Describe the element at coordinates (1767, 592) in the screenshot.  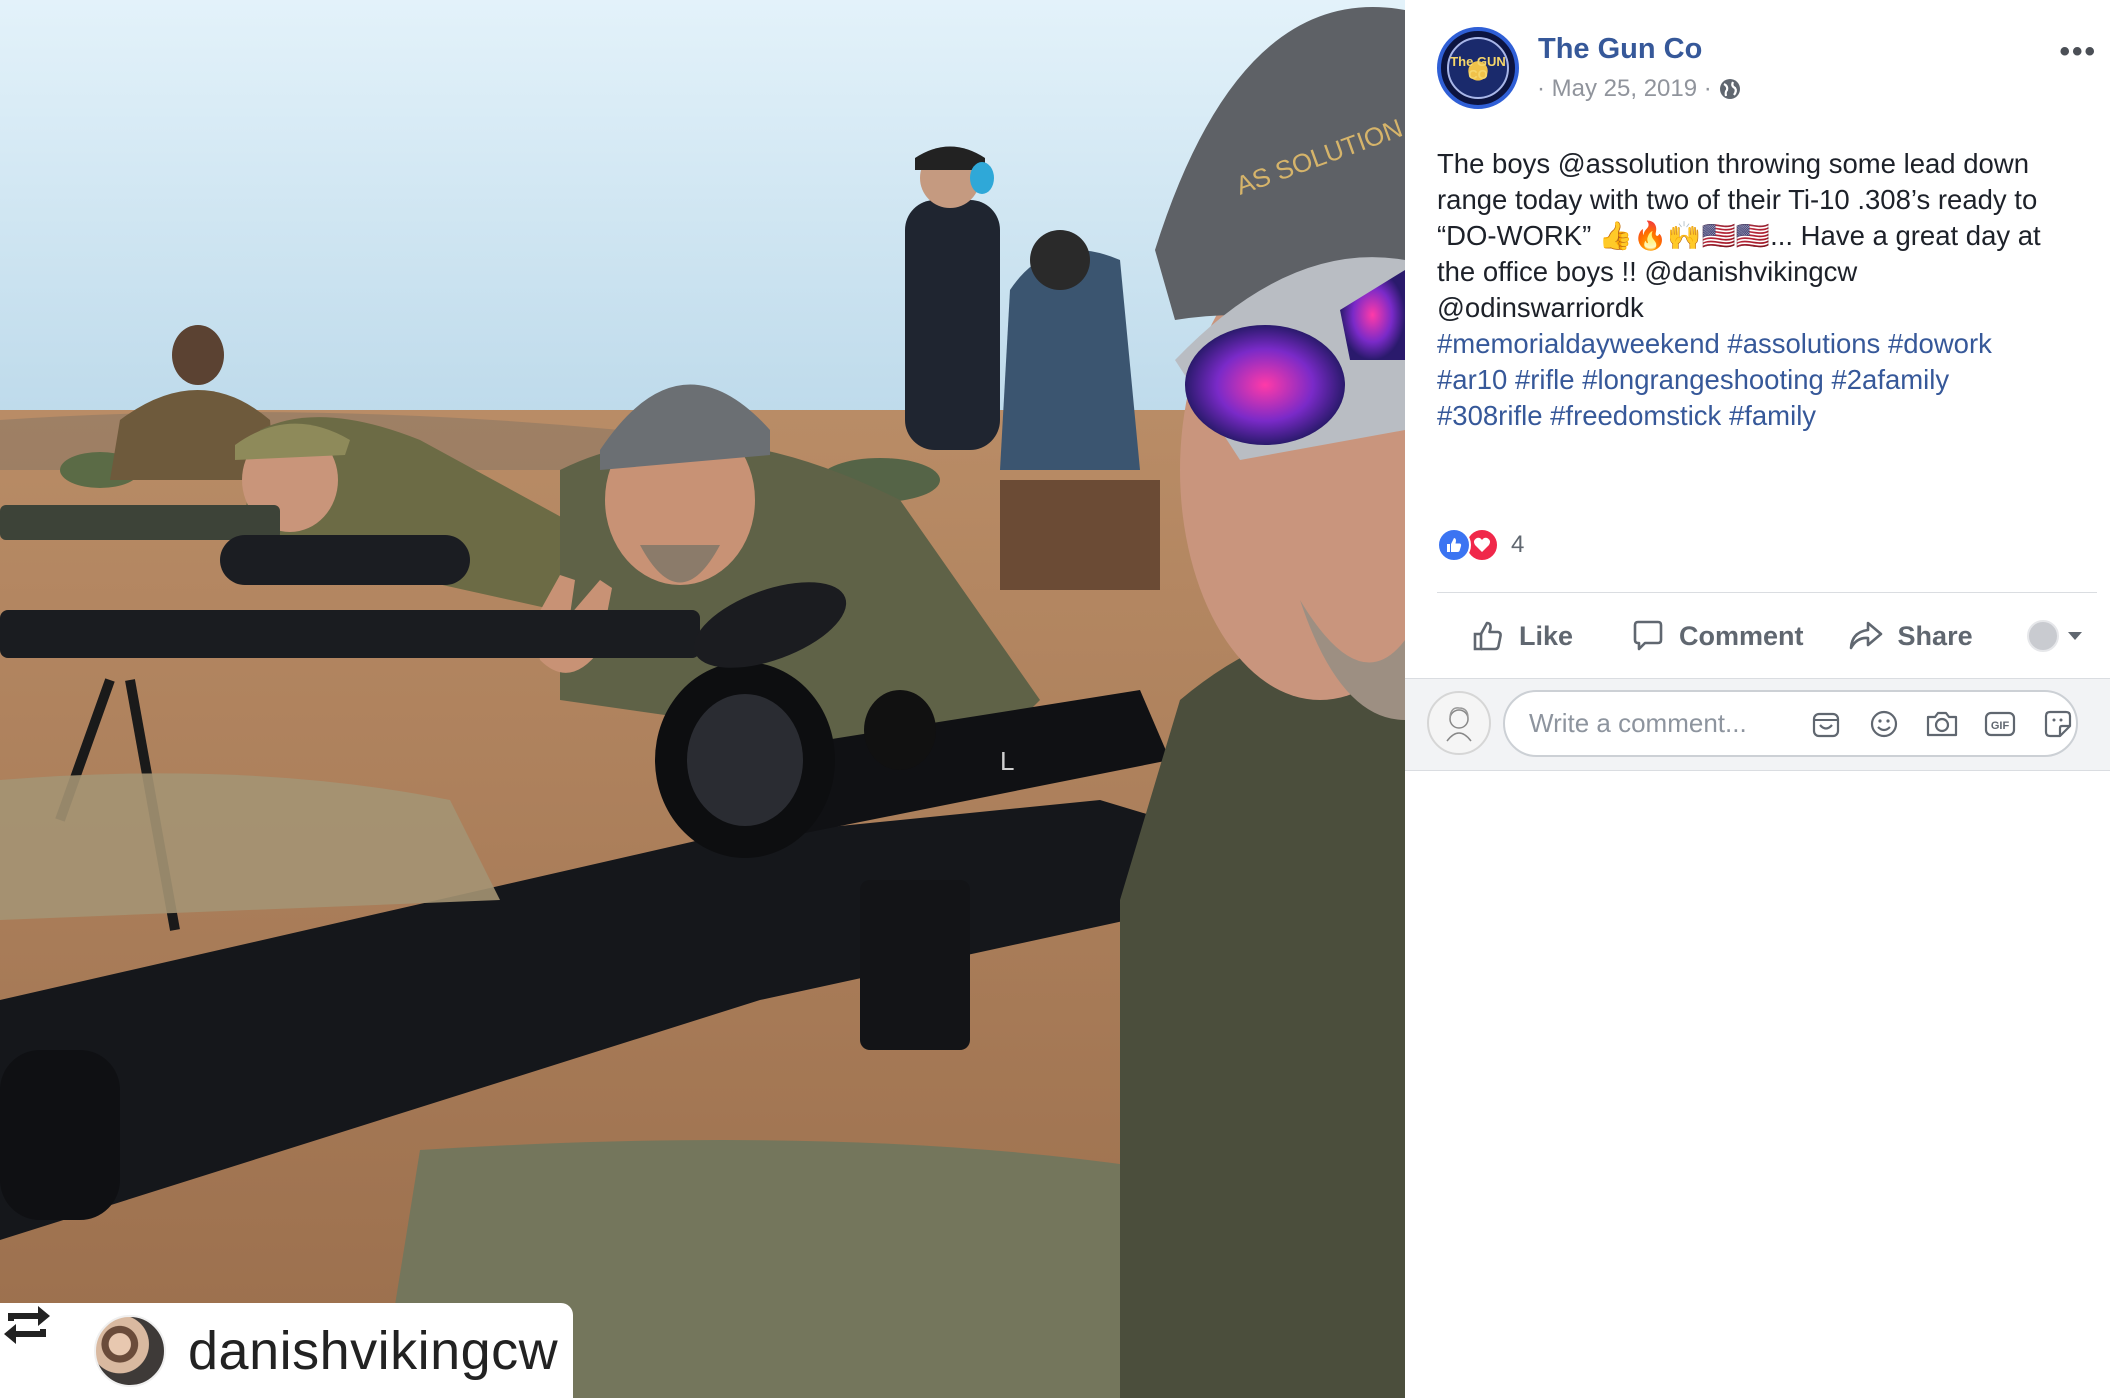
I see `divider` at that location.